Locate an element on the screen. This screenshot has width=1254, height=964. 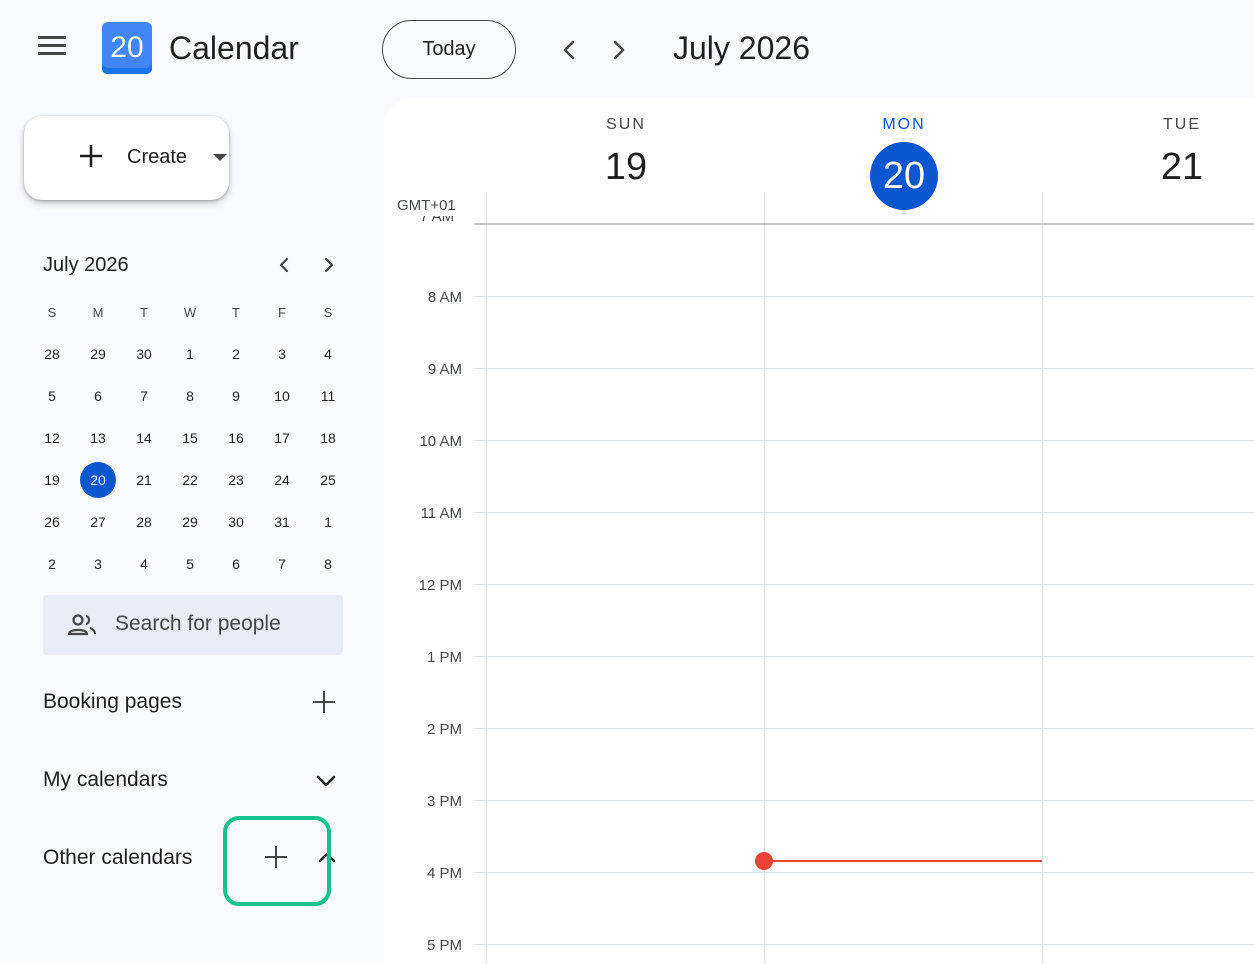
day-number-today: 20 is located at coordinates (904, 176).